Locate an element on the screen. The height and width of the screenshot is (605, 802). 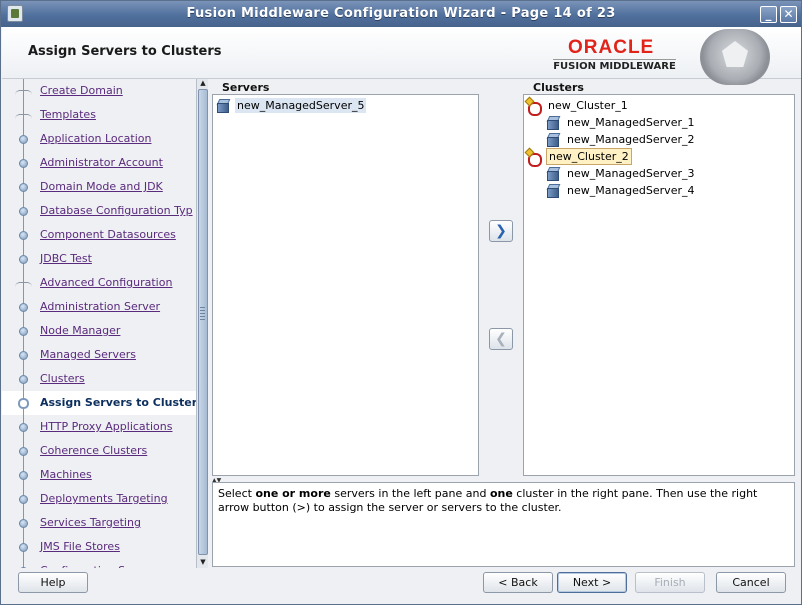
cluster-name: new_Cluster_2 is located at coordinates (589, 156).